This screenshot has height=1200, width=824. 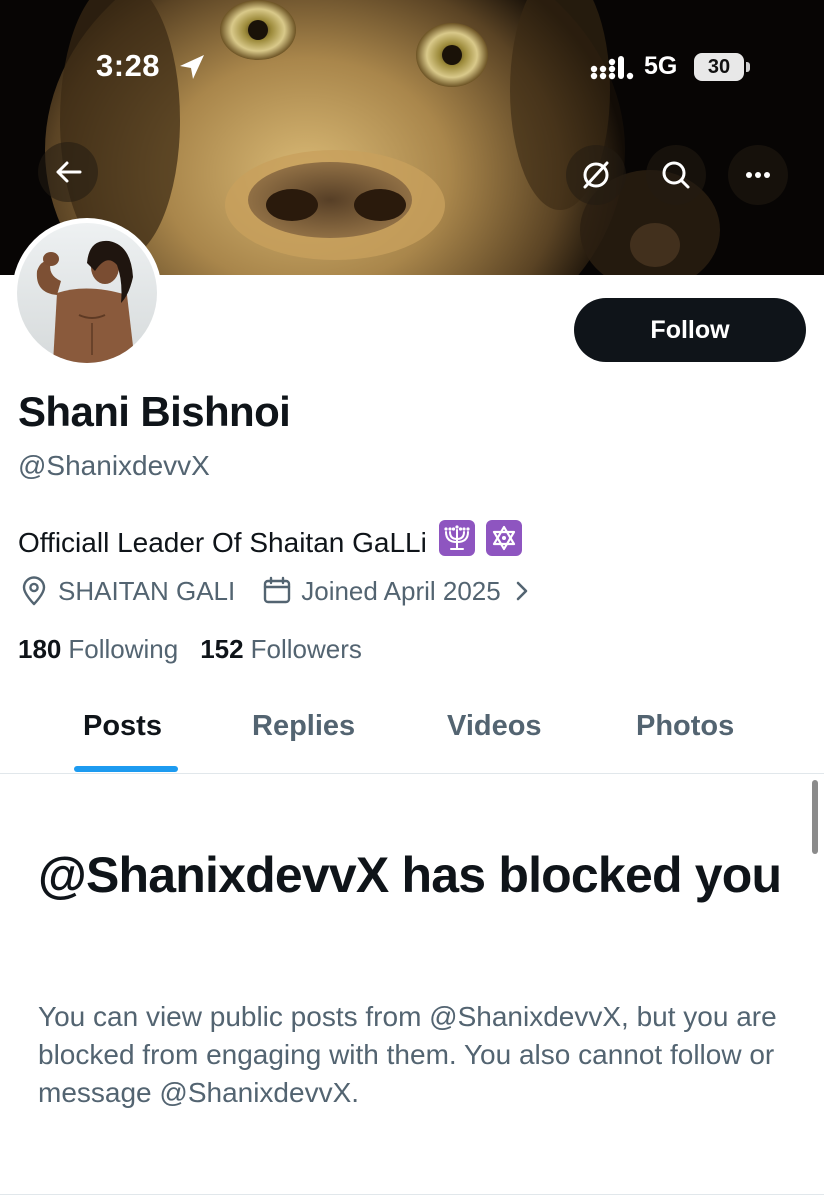 I want to click on scrollbar, so click(x=815, y=817).